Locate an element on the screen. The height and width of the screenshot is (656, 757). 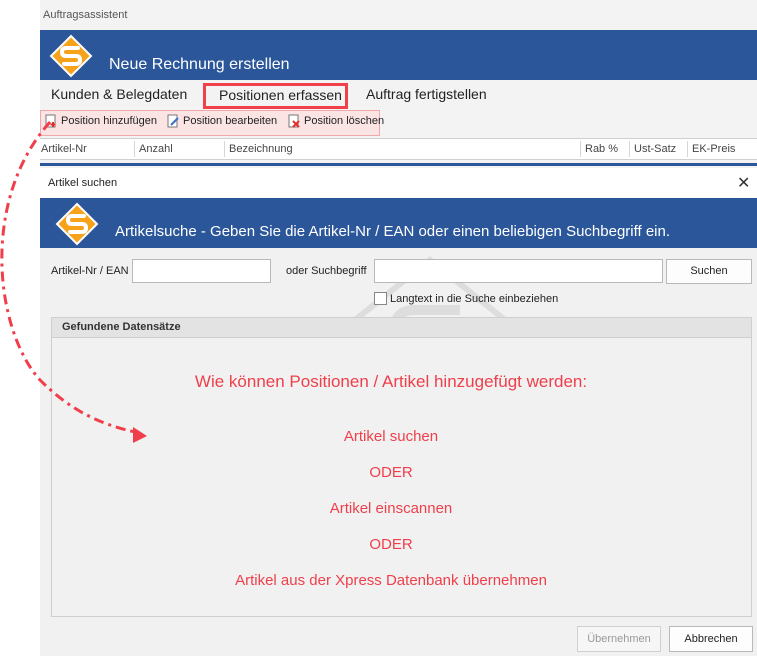
annotation-arrow-icon is located at coordinates (73, 281).